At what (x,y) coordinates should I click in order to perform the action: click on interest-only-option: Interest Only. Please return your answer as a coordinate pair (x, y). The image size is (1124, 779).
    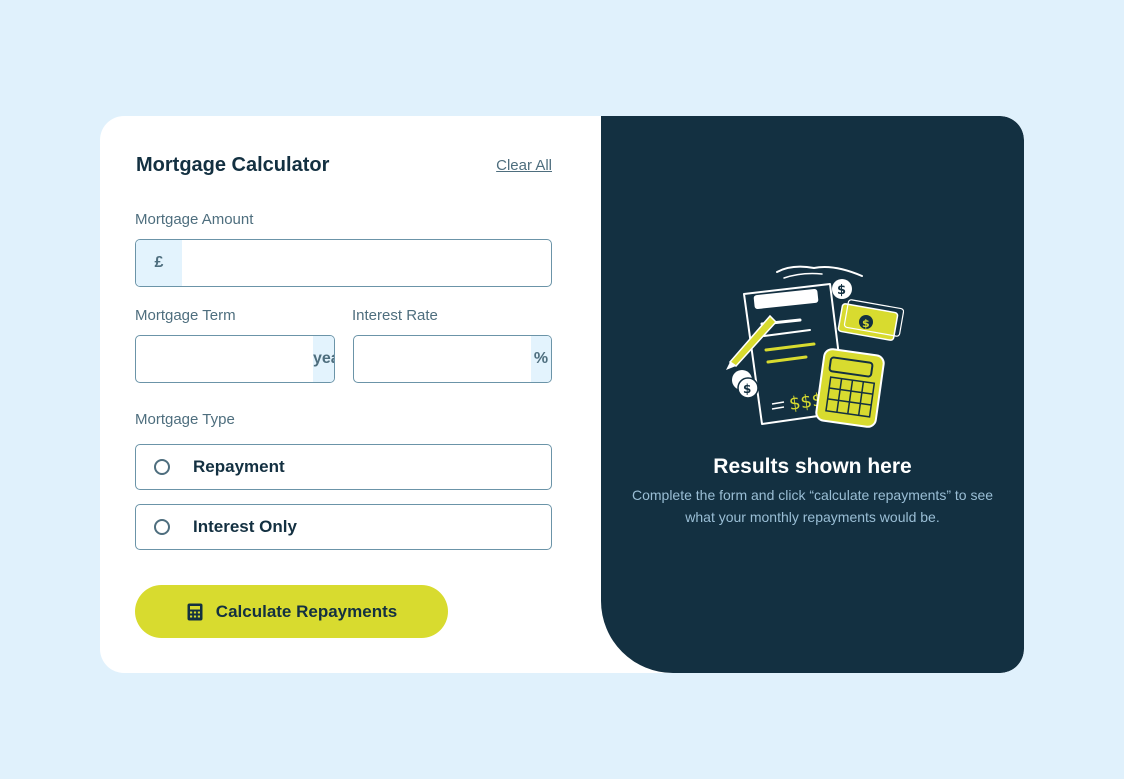
    Looking at the image, I should click on (343, 527).